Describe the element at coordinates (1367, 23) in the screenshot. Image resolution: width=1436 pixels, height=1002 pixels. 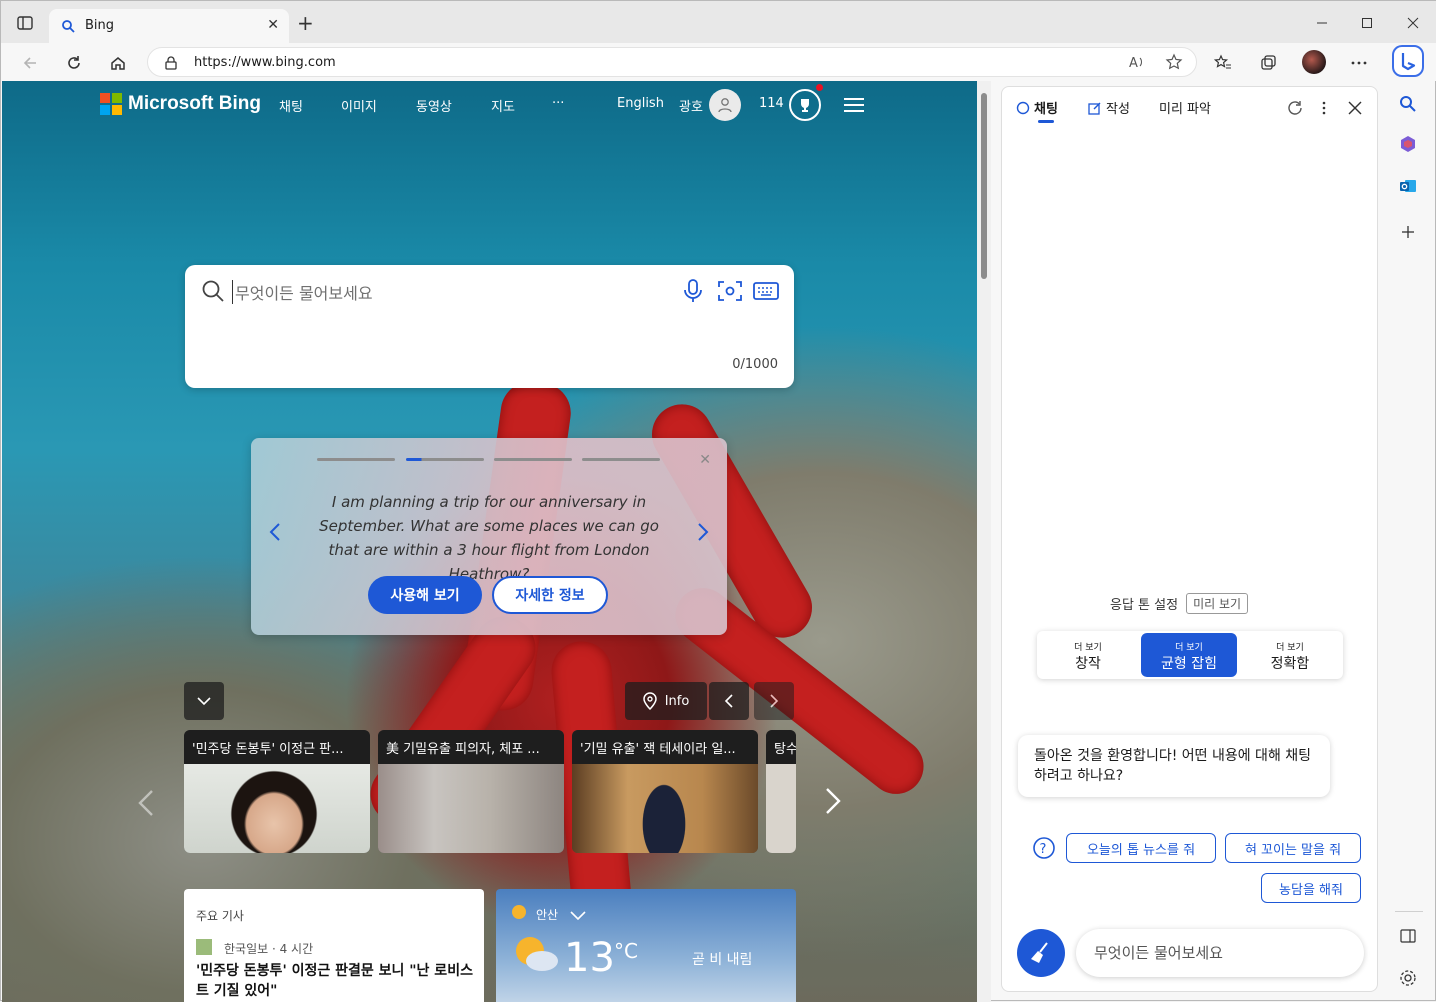
I see `maximize-icon` at that location.